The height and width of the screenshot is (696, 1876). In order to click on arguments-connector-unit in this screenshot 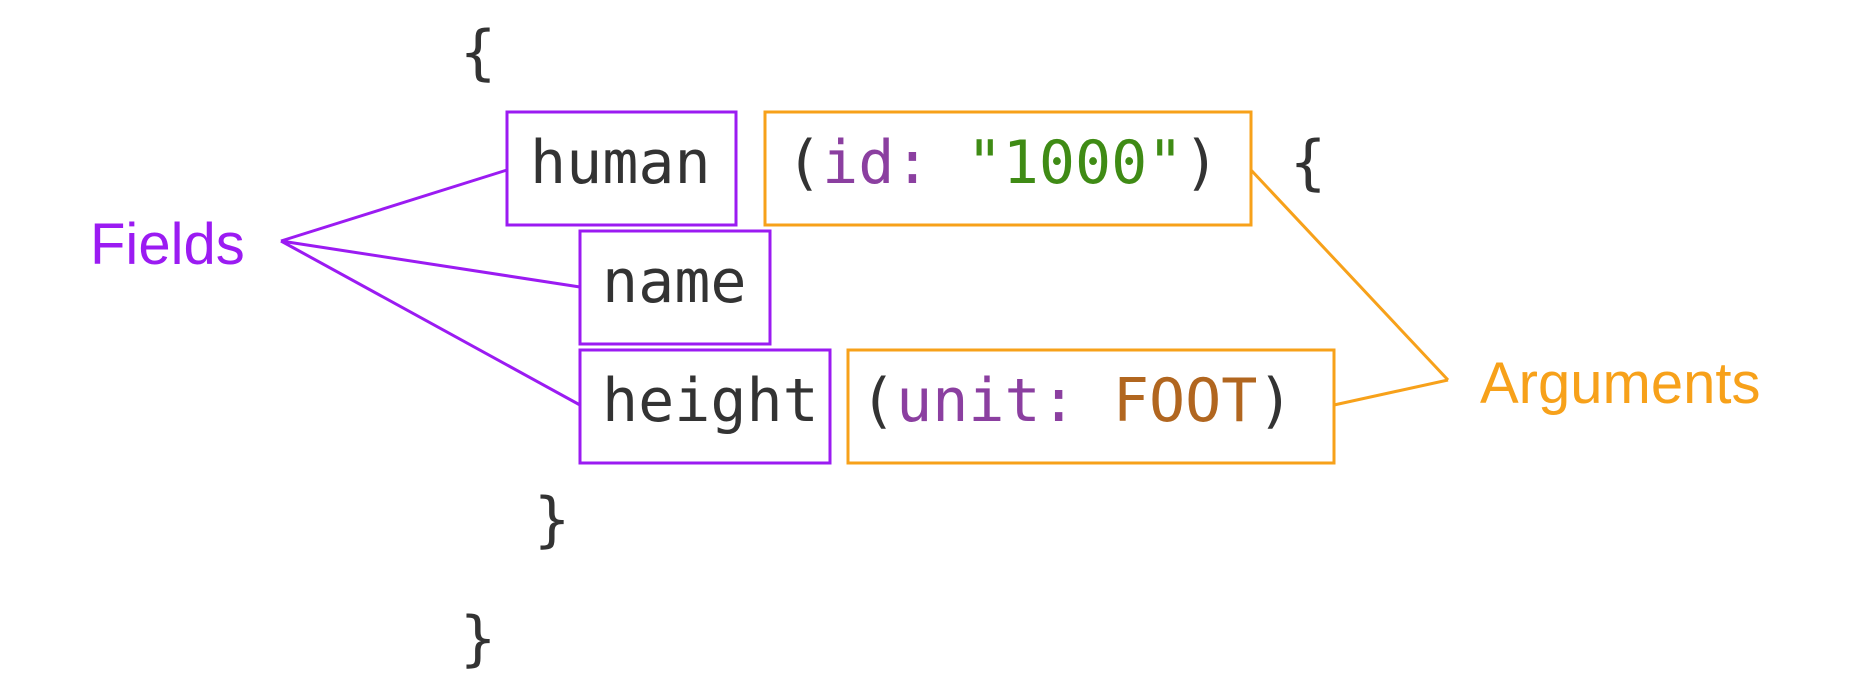, I will do `click(1391, 392)`.